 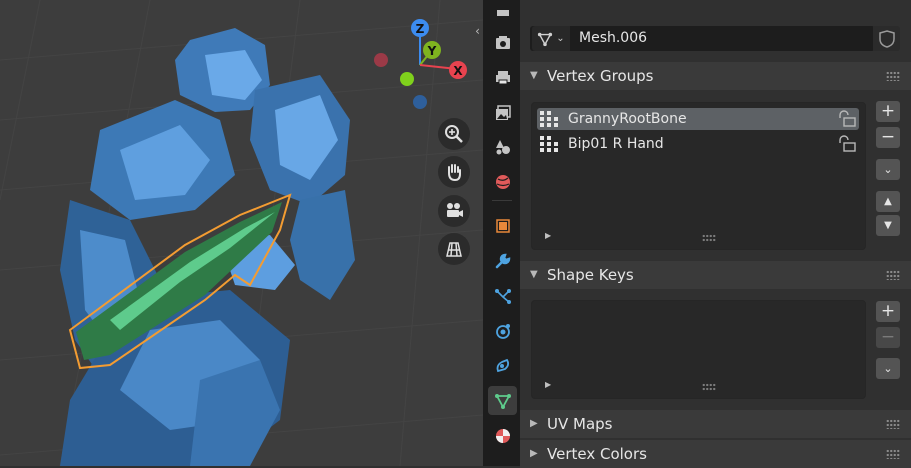 What do you see at coordinates (560, 38) in the screenshot?
I see `chevron-down-icon: ⌄` at bounding box center [560, 38].